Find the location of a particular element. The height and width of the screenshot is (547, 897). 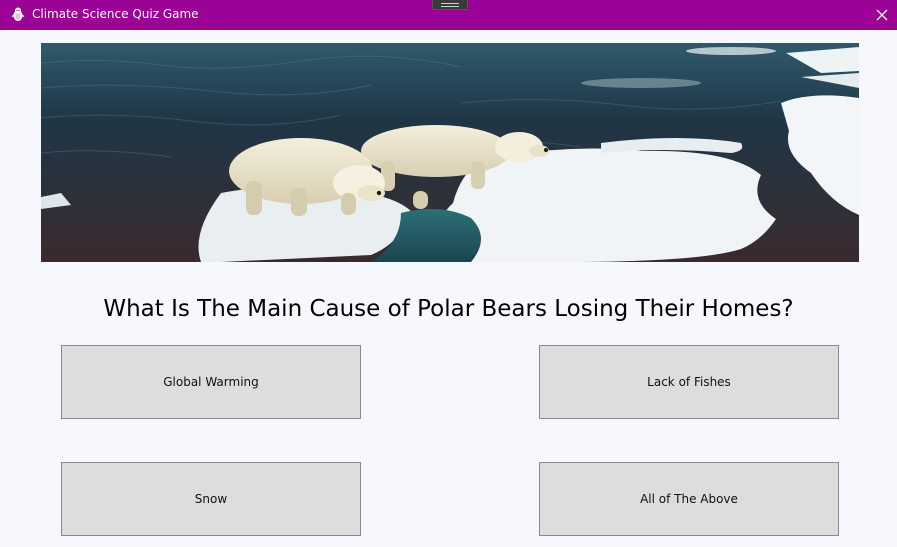

answer-button-b: Lack of Fishes is located at coordinates (689, 382).